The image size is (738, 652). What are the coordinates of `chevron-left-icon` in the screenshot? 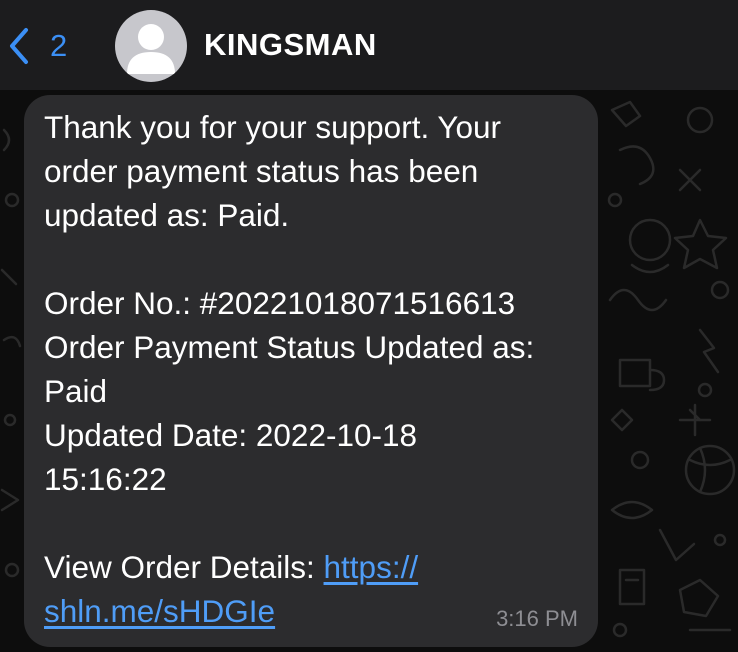 It's located at (18, 46).